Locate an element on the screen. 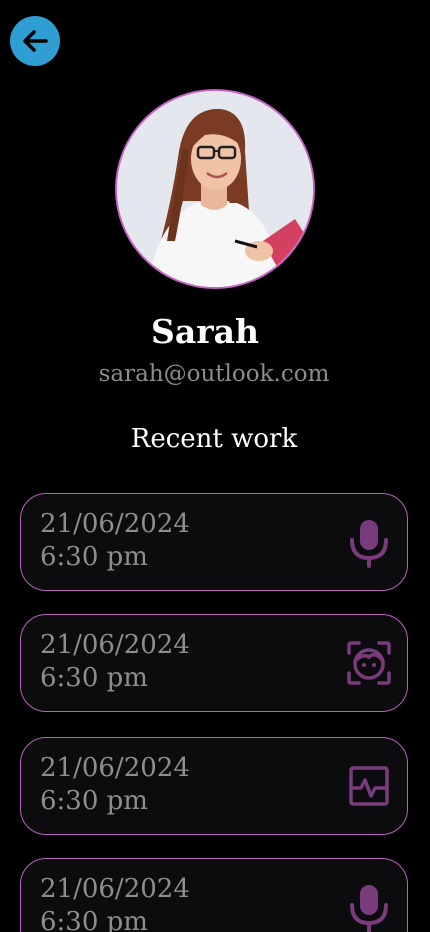  arrow-left-icon is located at coordinates (35, 41).